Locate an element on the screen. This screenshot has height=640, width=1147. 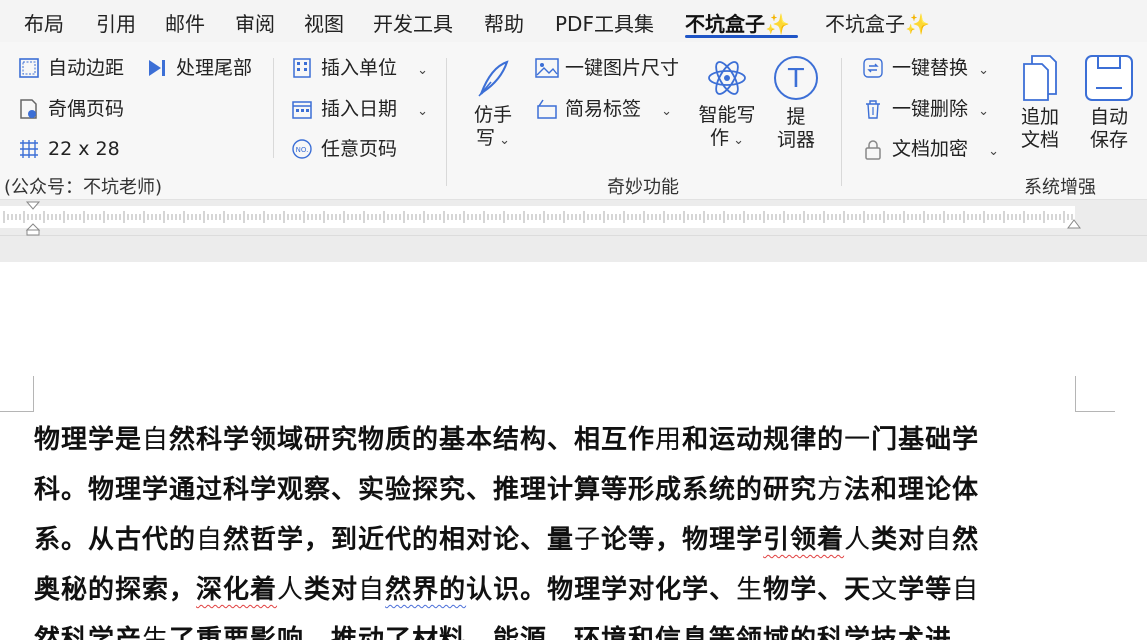
text-circle-icon: T is located at coordinates (796, 78).